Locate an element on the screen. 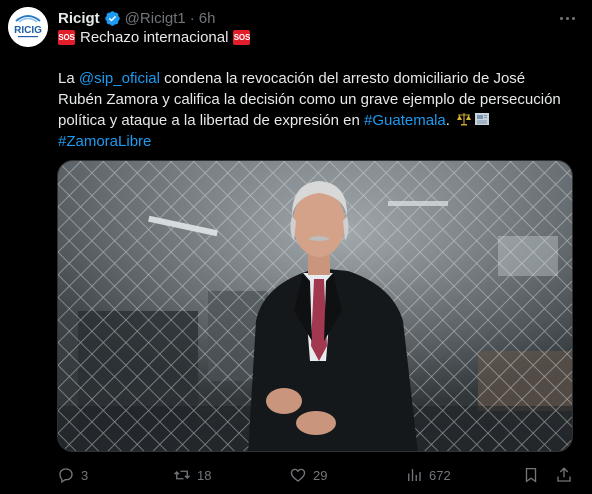 The height and width of the screenshot is (494, 592). account-handle: @Ricigt1 is located at coordinates (155, 18).